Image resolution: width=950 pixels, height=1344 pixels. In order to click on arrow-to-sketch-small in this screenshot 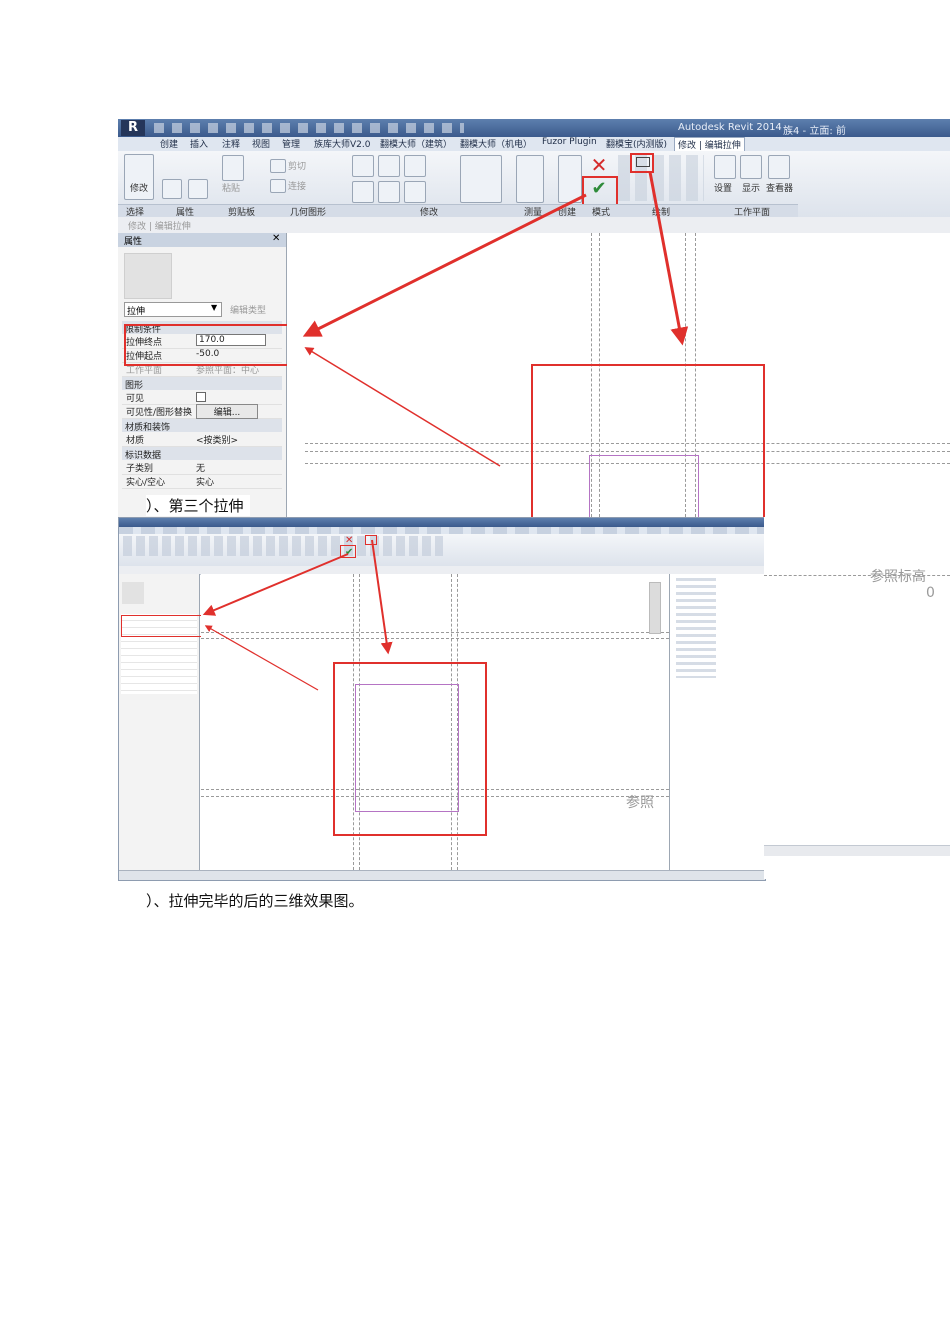, I will do `click(382, 597)`.